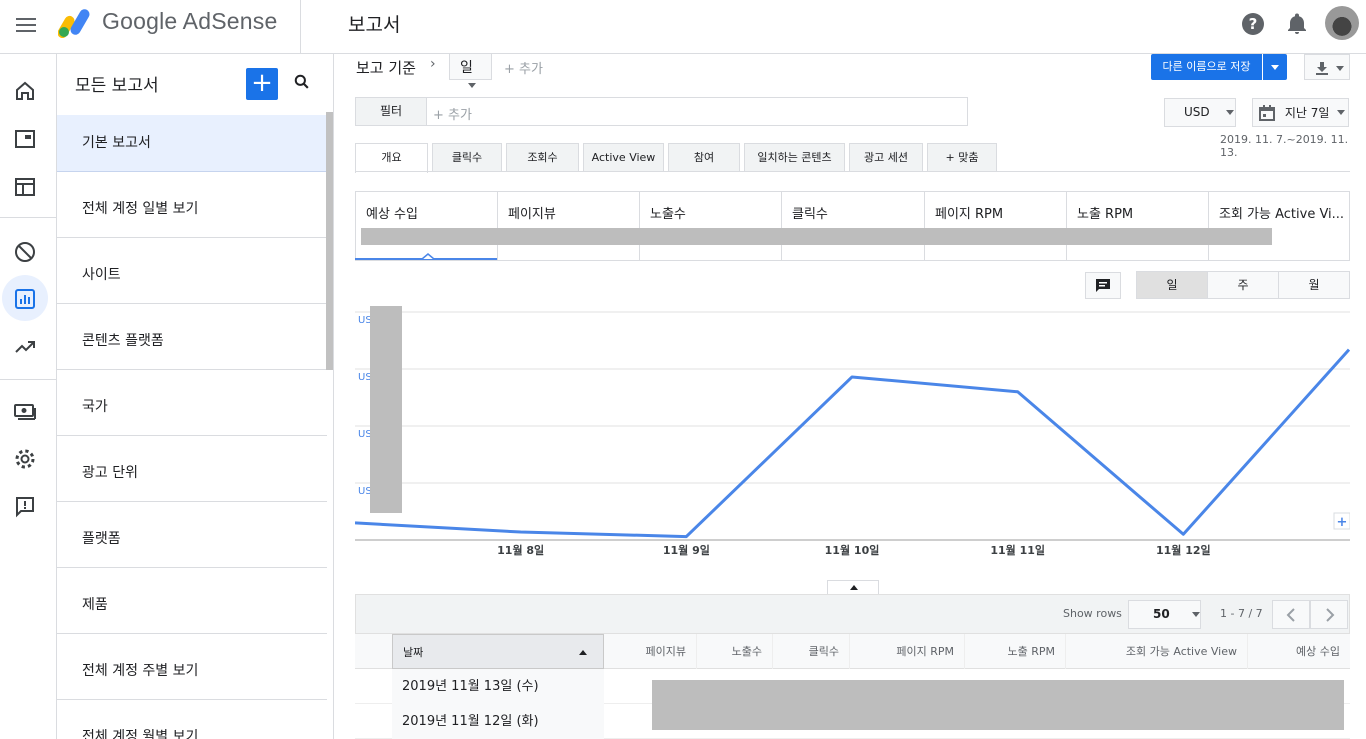  Describe the element at coordinates (1342, 23) in the screenshot. I see `avatar` at that location.